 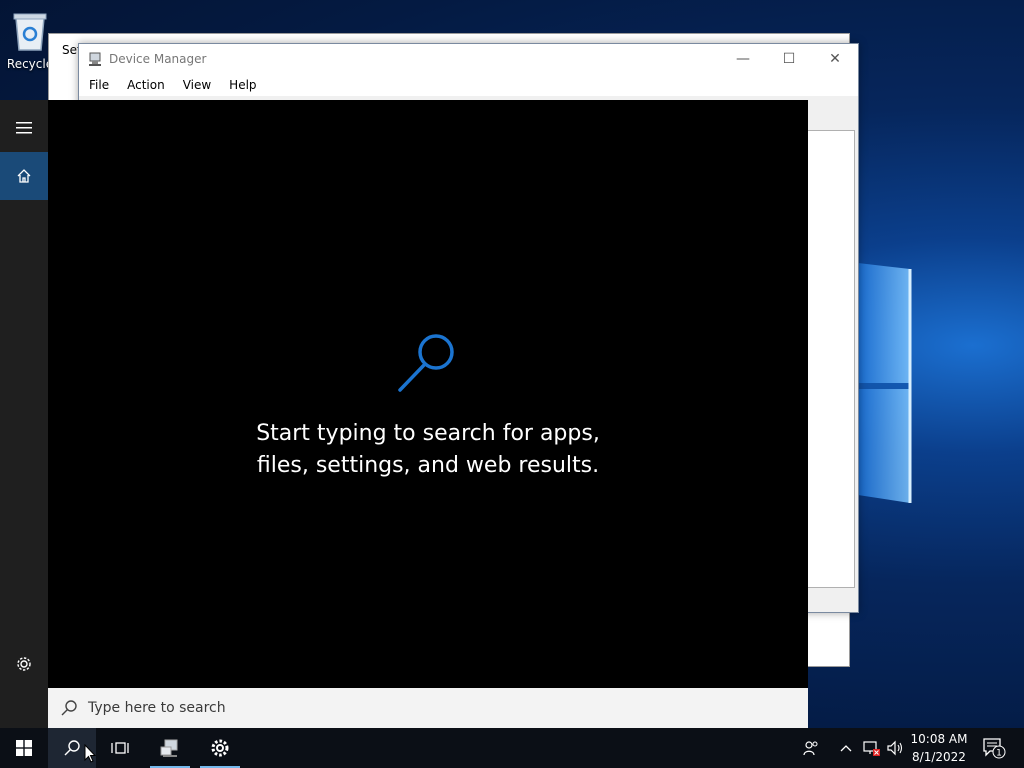 I want to click on chevron-up-icon, so click(x=846, y=748).